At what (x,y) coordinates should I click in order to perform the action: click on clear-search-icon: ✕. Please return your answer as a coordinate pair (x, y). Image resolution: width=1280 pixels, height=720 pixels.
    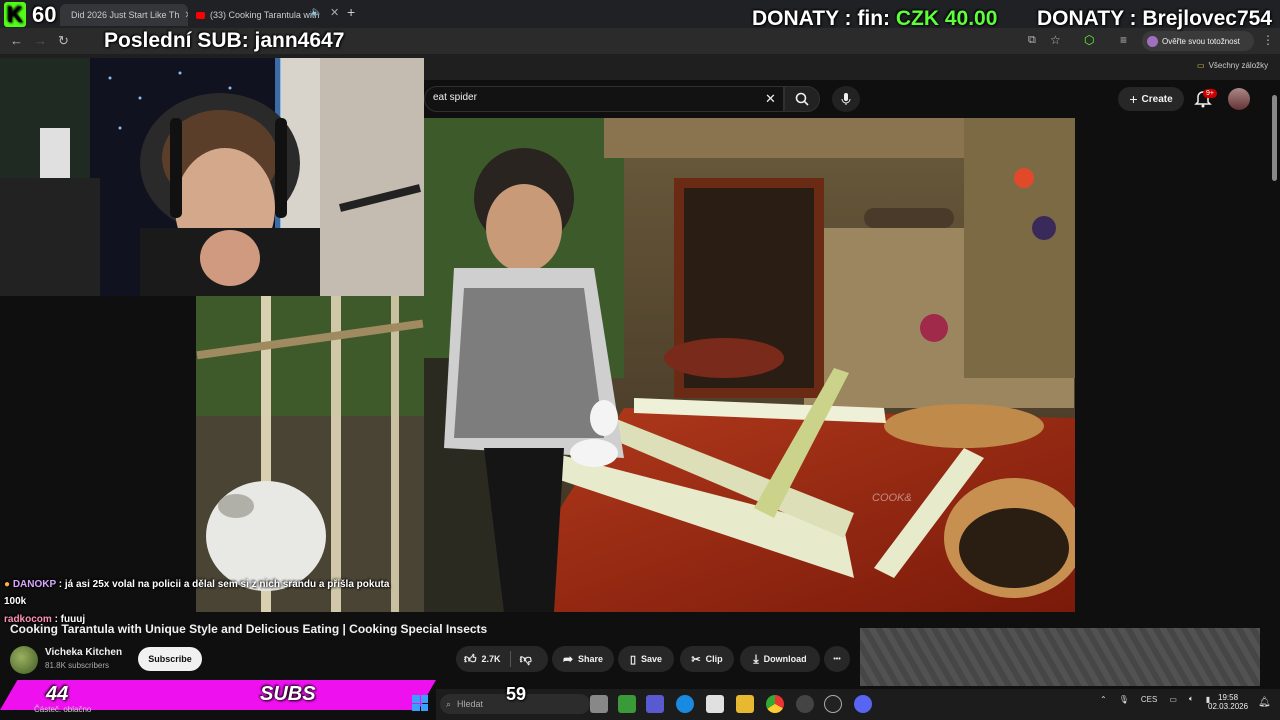
    Looking at the image, I should click on (770, 99).